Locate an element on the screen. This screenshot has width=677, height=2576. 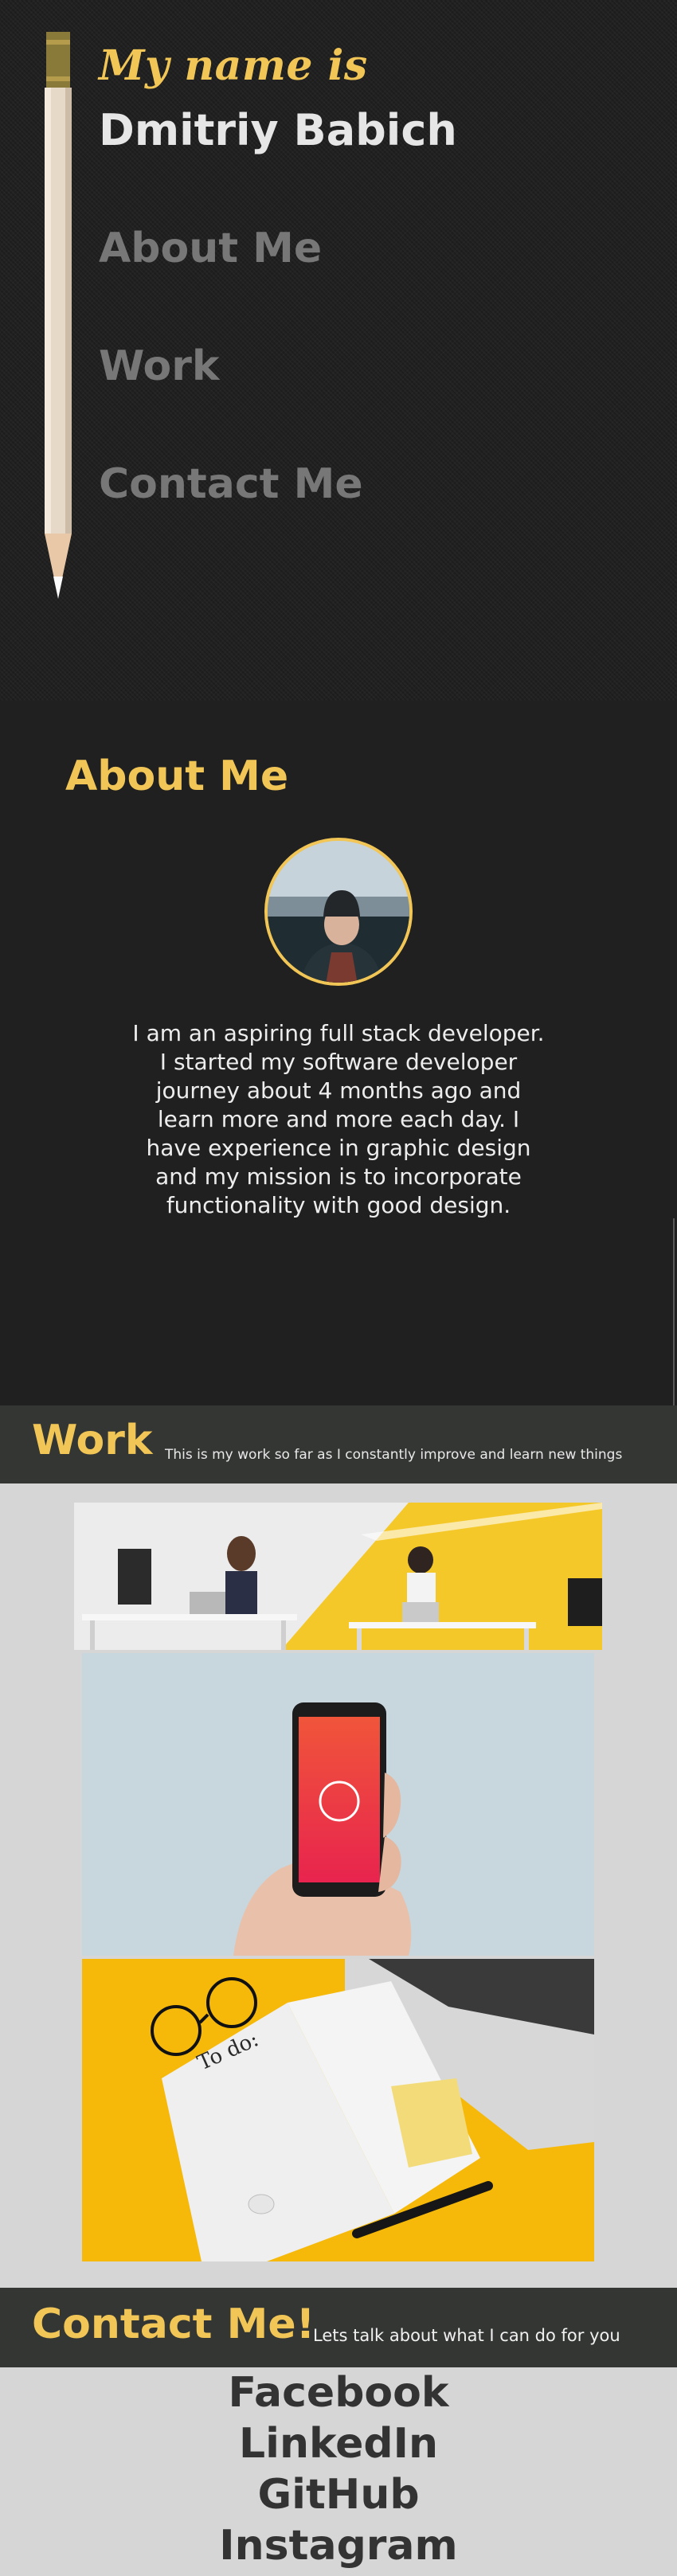
facebook-link: Facebook is located at coordinates (339, 2393).